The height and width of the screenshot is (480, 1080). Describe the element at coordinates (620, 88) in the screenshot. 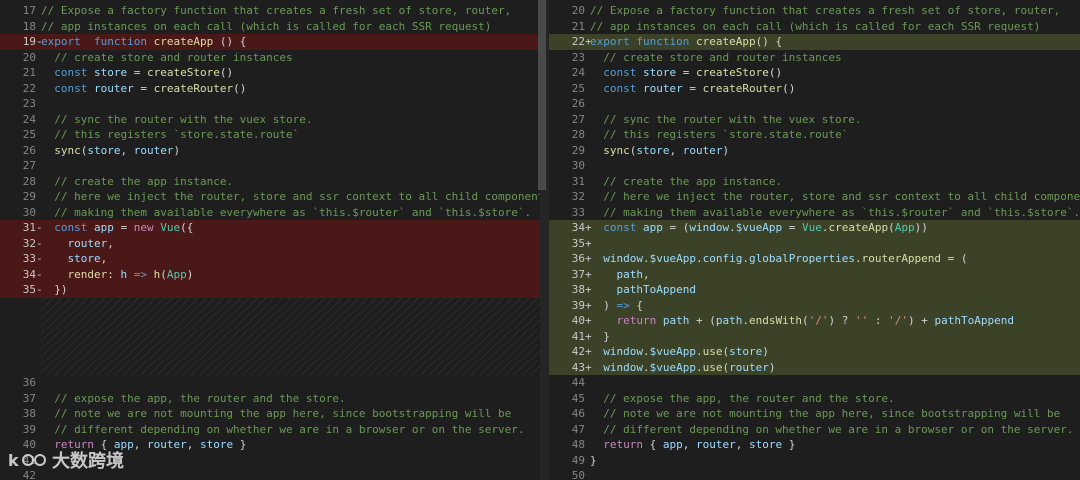

I see `code-token: const` at that location.